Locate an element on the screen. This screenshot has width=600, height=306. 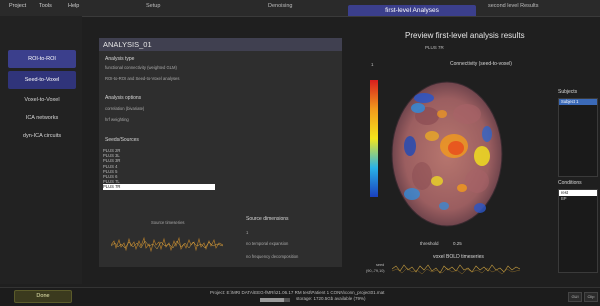
preview-title: Preview first-level analysis results is located at coordinates (465, 35).